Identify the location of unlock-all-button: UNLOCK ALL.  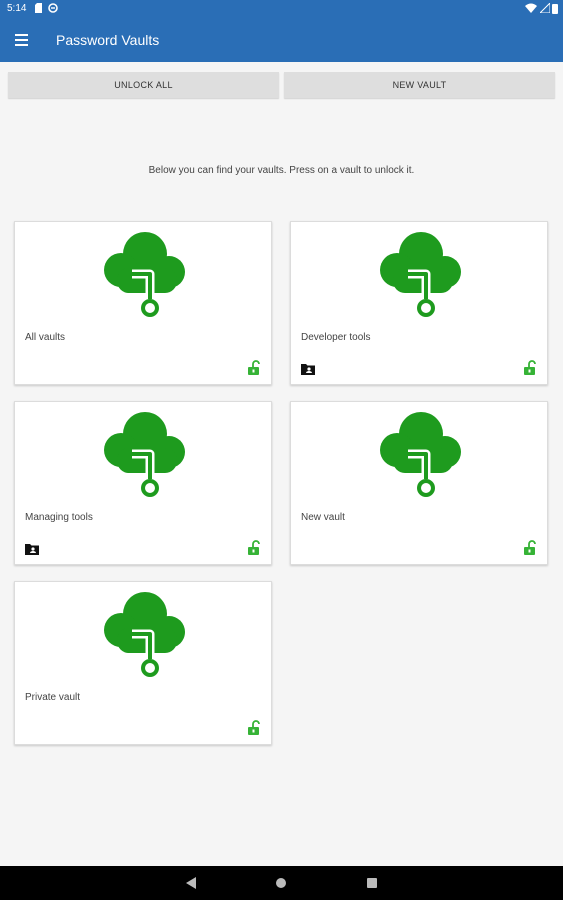
(143, 85).